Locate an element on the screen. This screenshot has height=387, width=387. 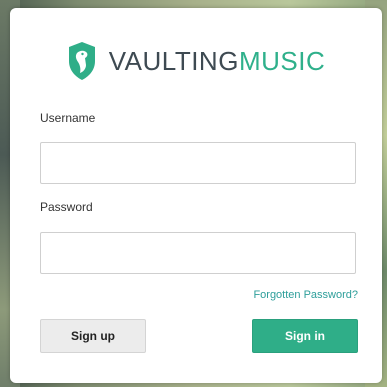
brand-name: VAULTINGMUSIC is located at coordinates (217, 61).